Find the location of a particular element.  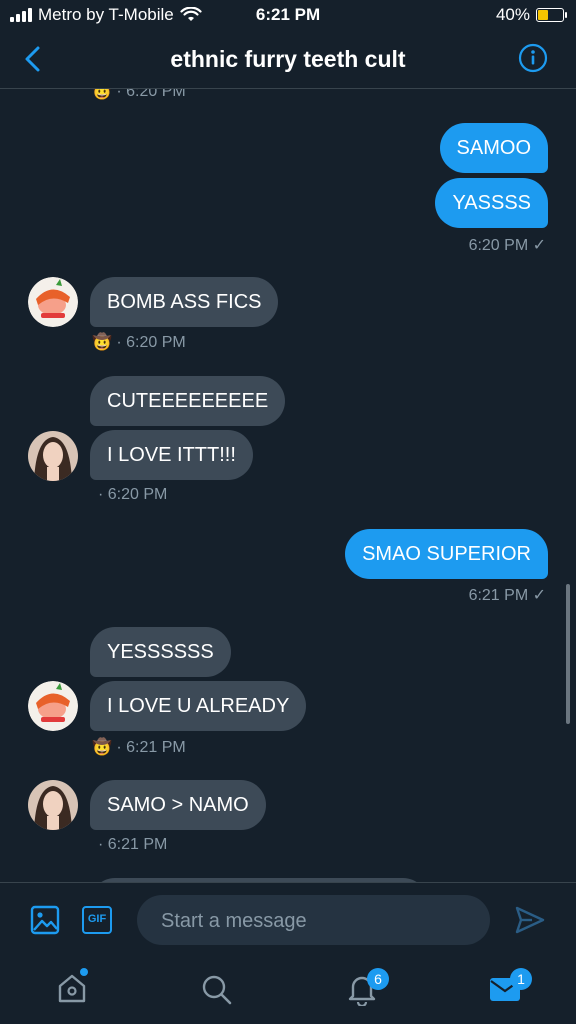

message-timestamp: 6:20 PM ✓ is located at coordinates (507, 245).